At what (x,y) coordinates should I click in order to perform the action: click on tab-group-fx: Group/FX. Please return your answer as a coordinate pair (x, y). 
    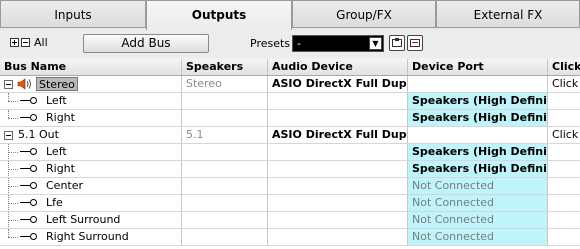
    Looking at the image, I should click on (364, 14).